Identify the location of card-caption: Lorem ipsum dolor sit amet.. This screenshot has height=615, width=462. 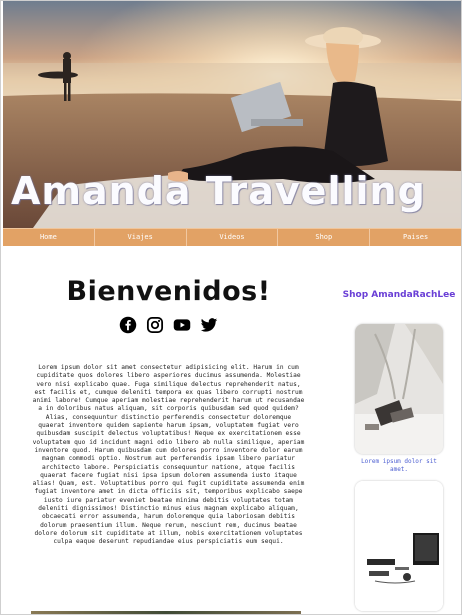
(399, 466).